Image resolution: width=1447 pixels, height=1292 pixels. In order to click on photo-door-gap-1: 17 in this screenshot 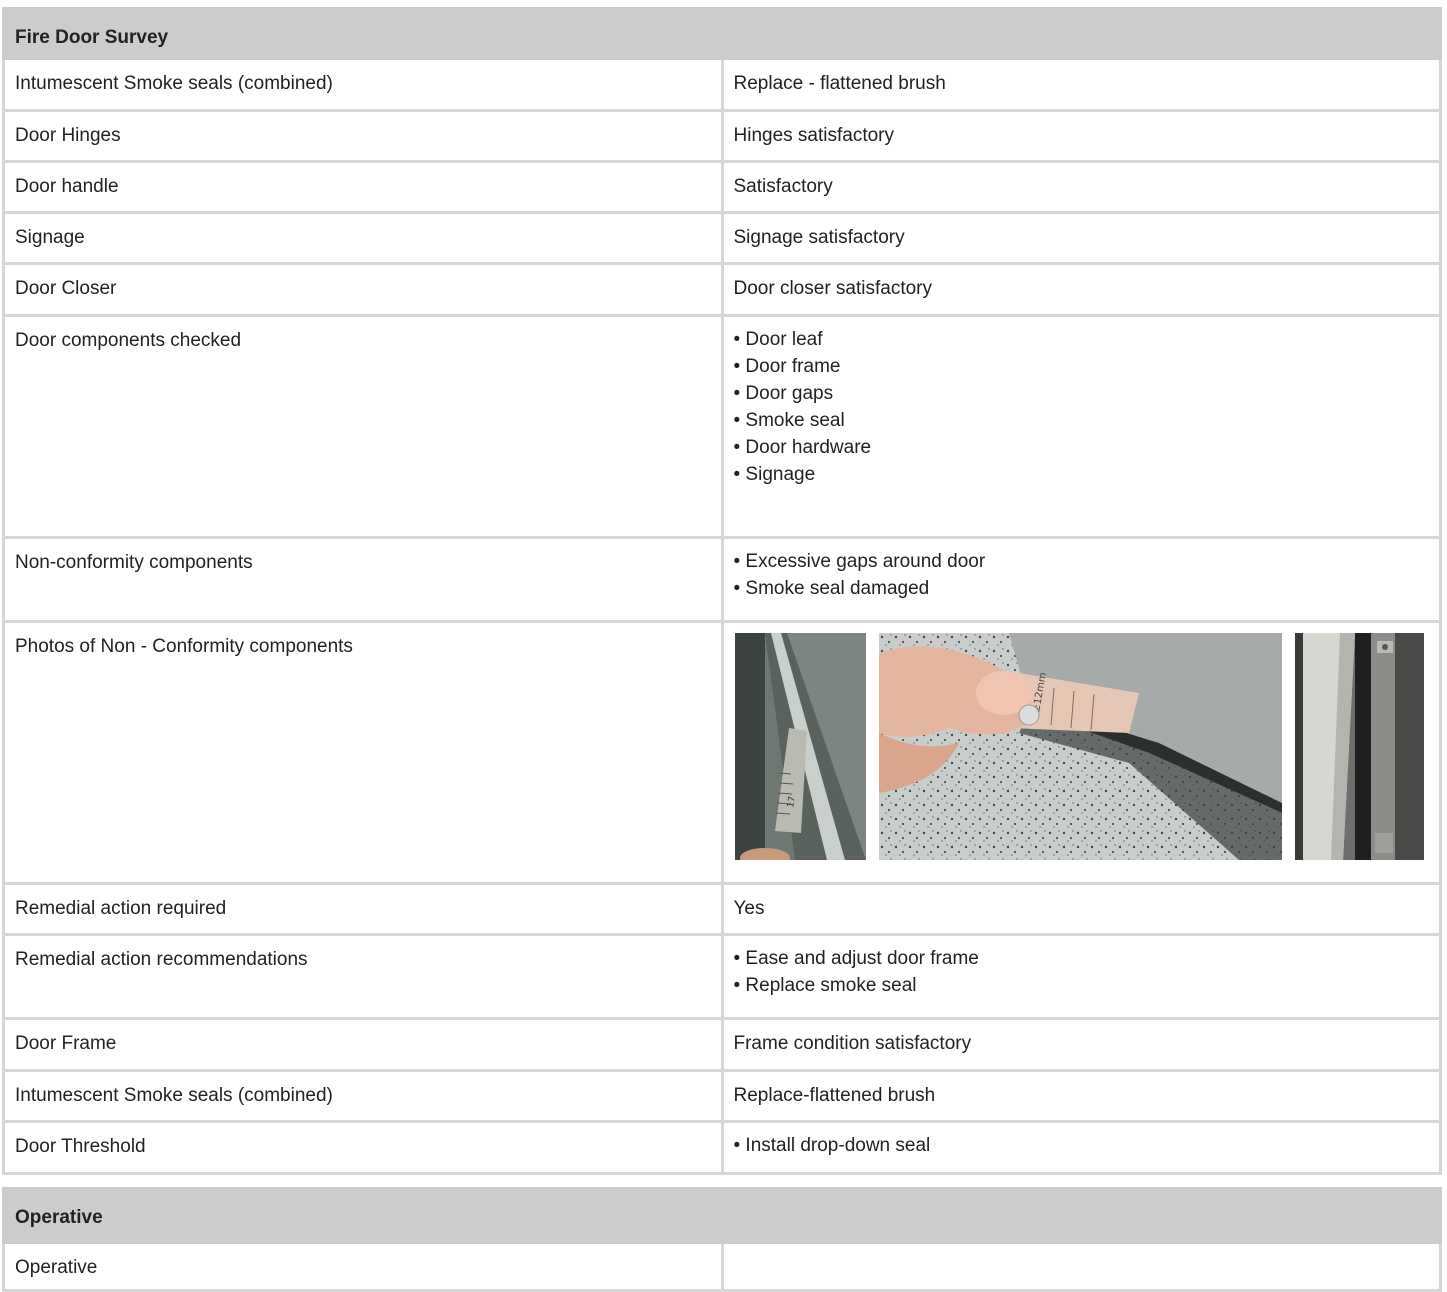, I will do `click(800, 746)`.